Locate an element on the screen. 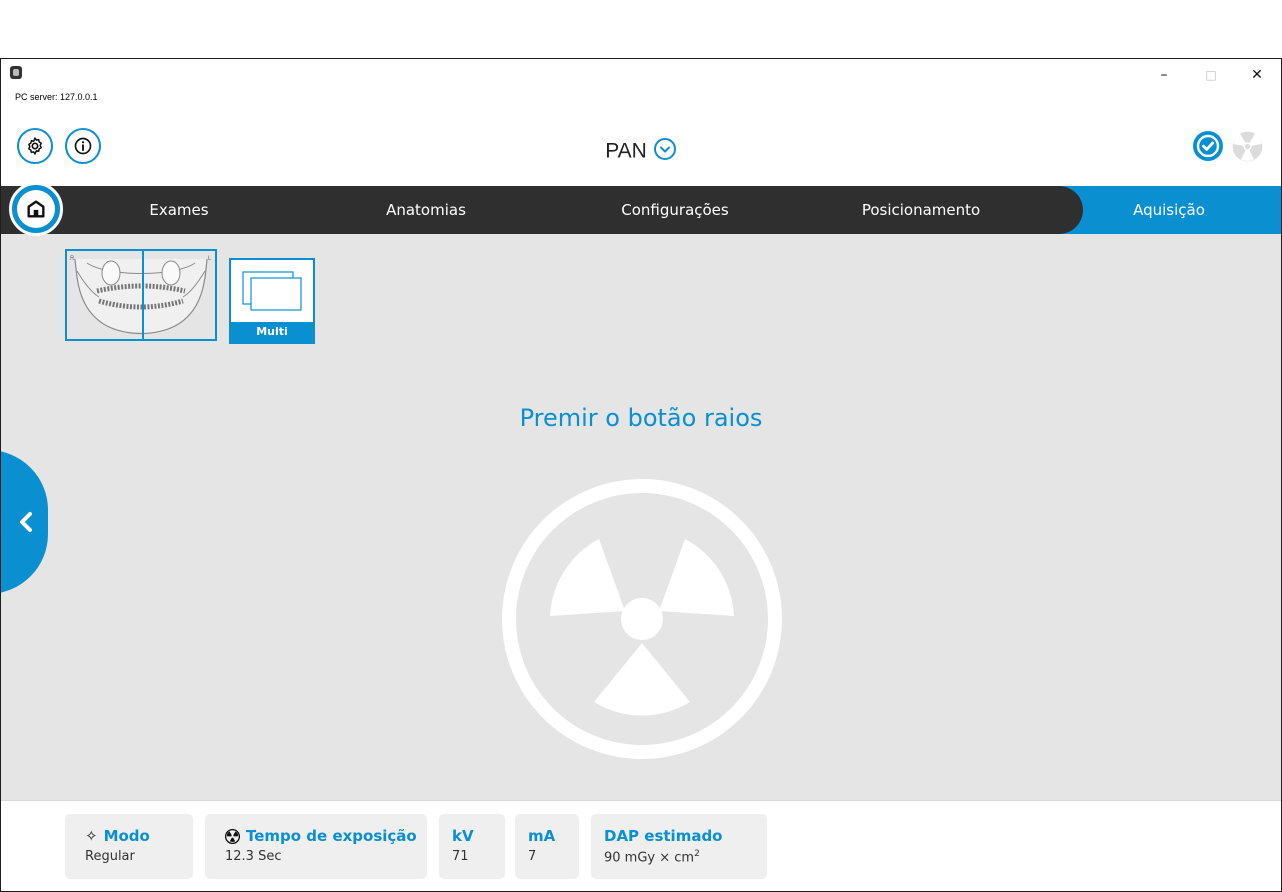 This screenshot has height=892, width=1282. radiation-icon is located at coordinates (232, 836).